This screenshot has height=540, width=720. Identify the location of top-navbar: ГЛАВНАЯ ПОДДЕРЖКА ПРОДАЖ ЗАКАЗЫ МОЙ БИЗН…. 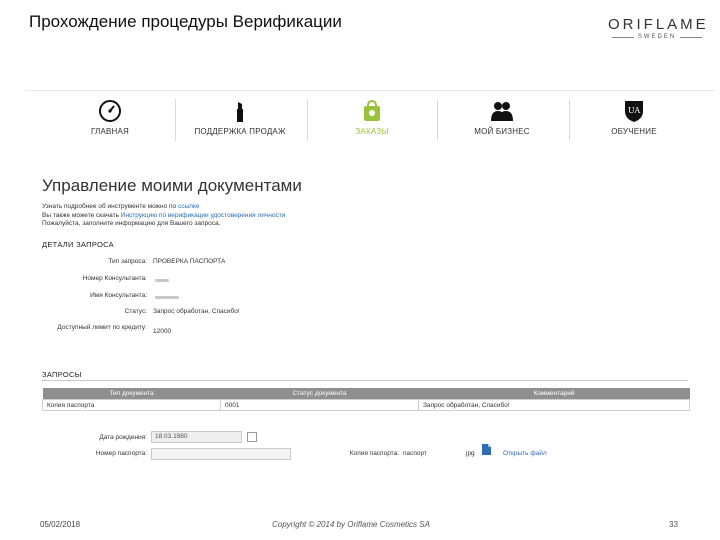
(370, 118).